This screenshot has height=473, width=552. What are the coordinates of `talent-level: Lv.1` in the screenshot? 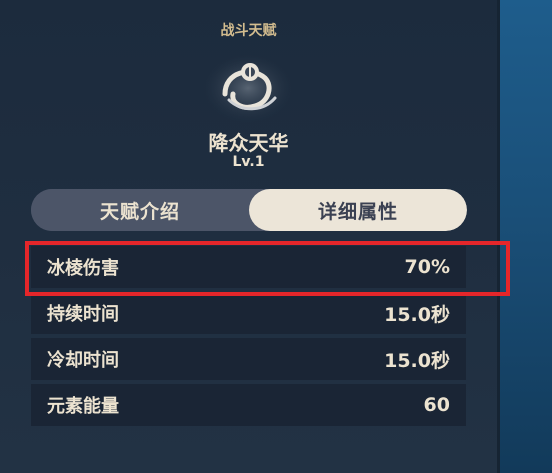 It's located at (248, 162).